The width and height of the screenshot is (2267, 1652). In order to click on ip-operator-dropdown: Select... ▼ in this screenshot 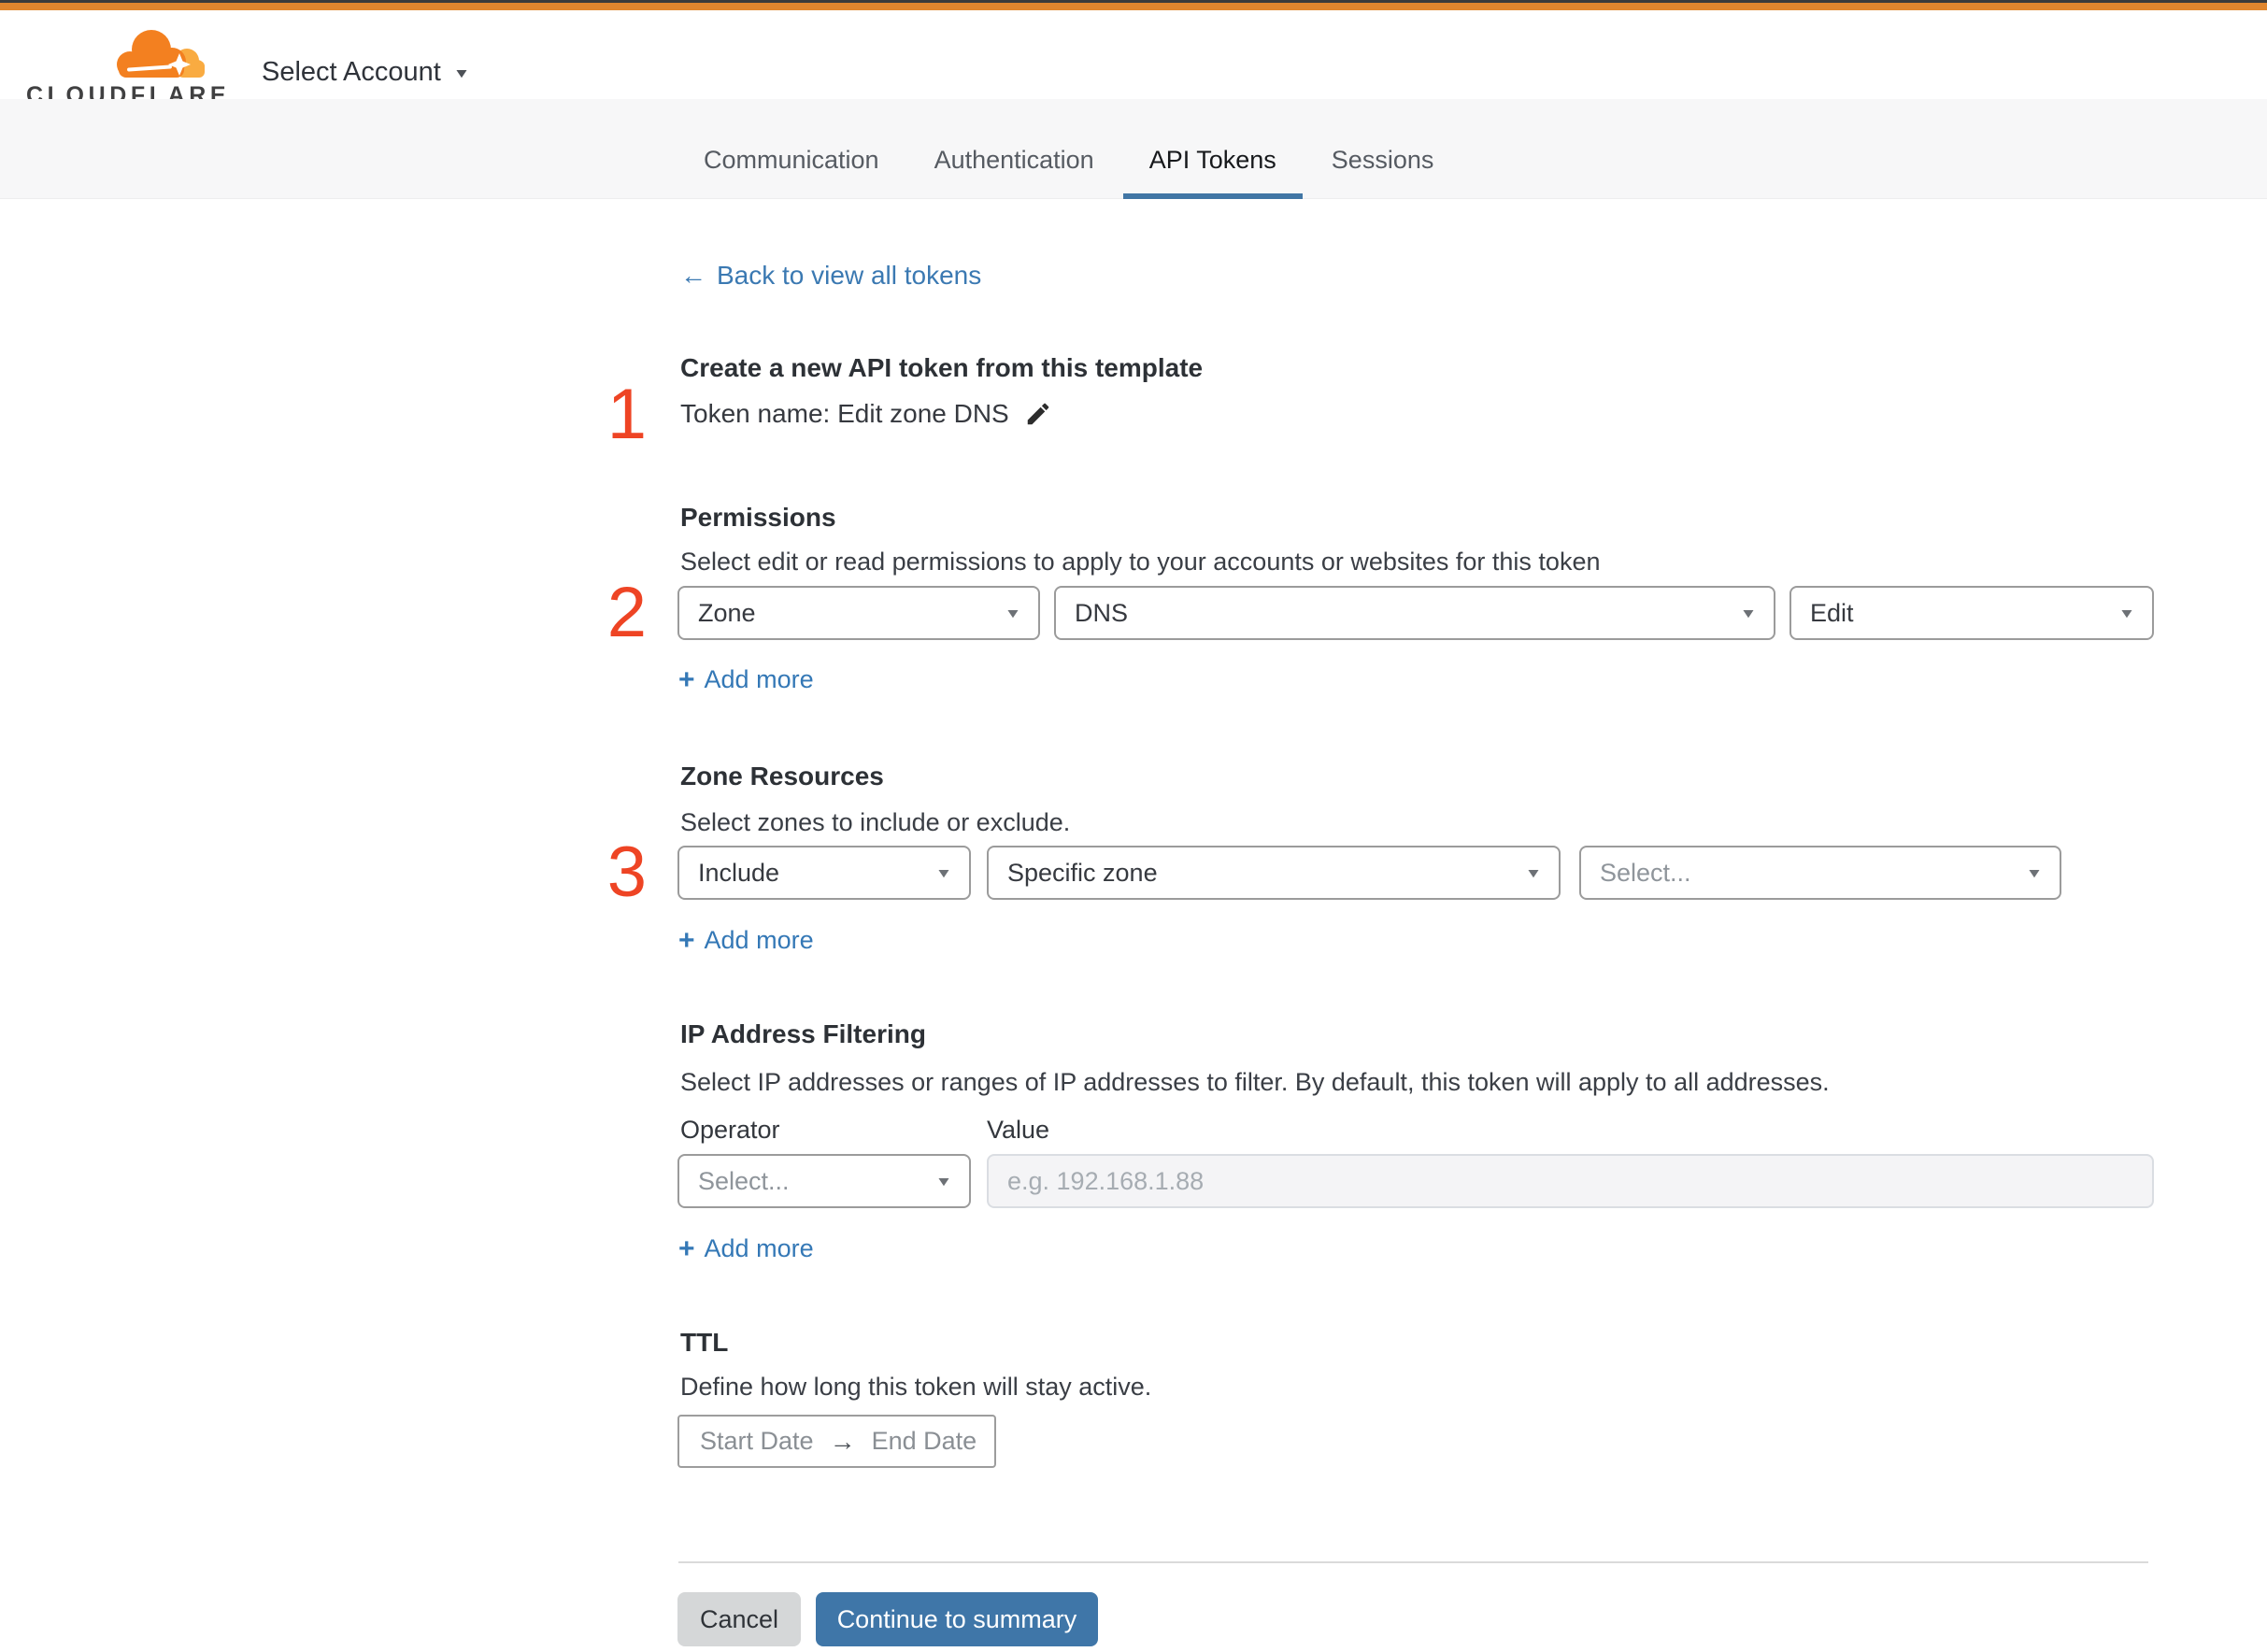, I will do `click(824, 1181)`.